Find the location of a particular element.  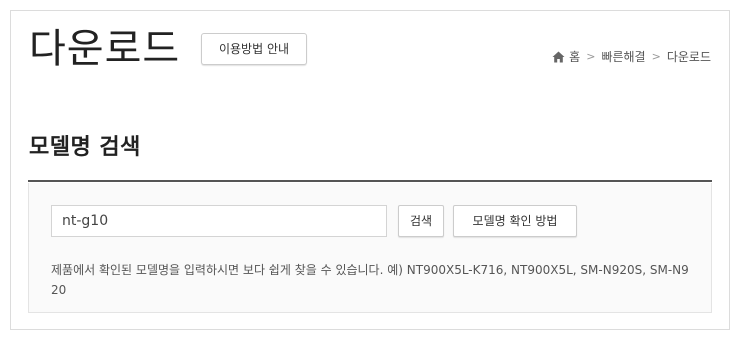

section-divider is located at coordinates (370, 181).